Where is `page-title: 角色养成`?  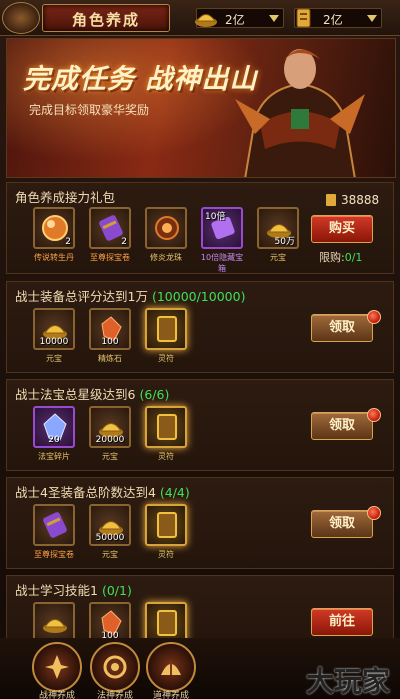 page-title: 角色养成 is located at coordinates (105, 20).